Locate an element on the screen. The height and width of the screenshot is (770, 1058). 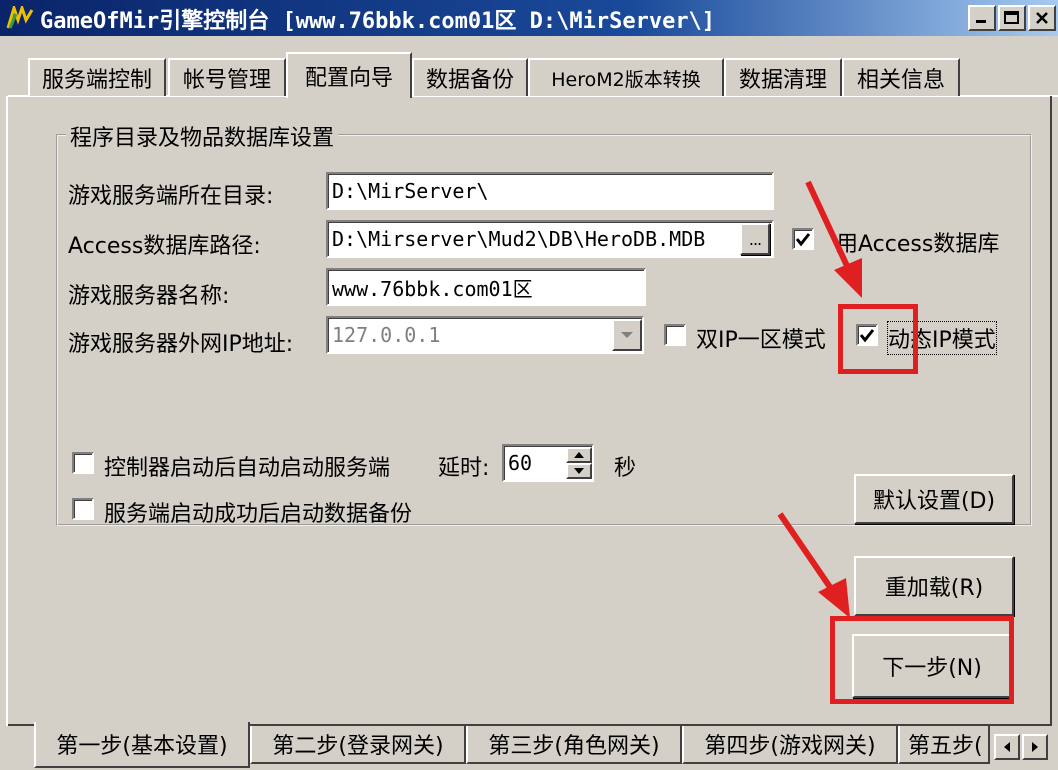
tab-step1-basic: 第一步(基本设置) is located at coordinates (142, 745).